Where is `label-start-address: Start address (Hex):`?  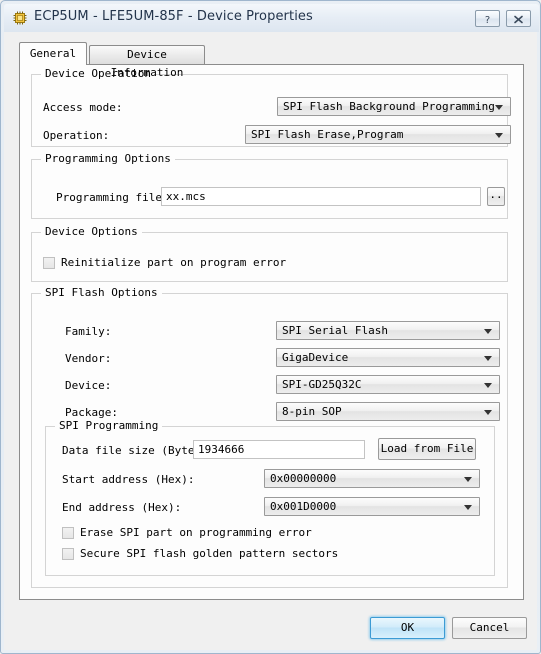
label-start-address: Start address (Hex): is located at coordinates (128, 479).